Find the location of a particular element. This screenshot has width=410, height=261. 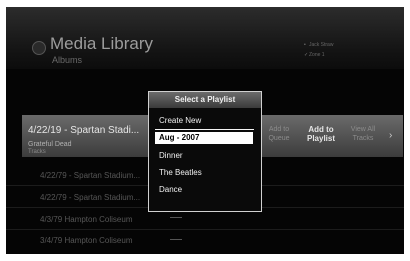

add-to-queue-label-1: Add to is located at coordinates (279, 129).